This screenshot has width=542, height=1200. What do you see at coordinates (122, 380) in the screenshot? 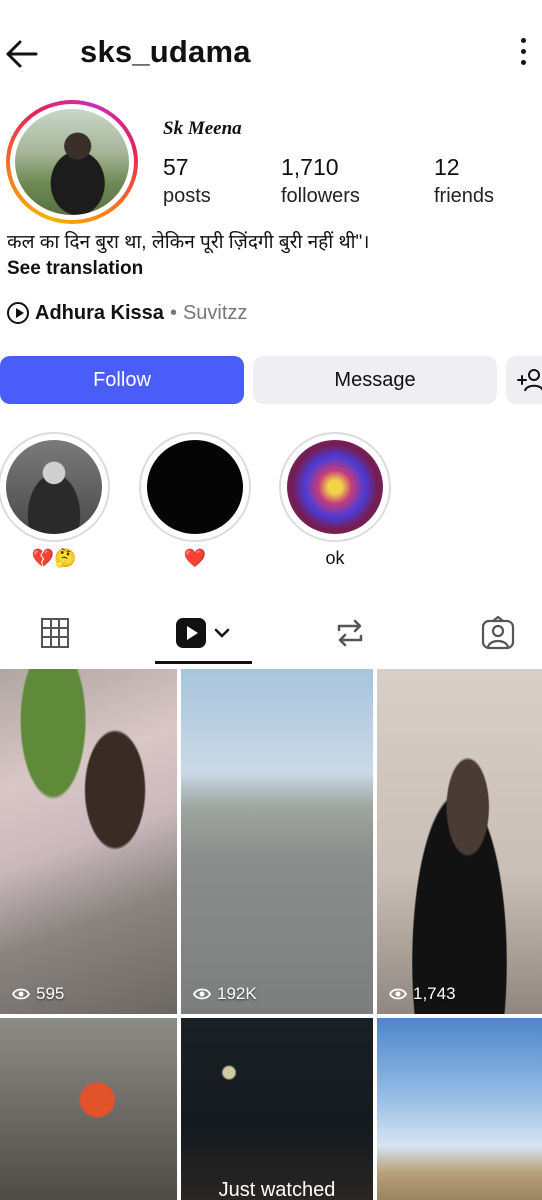
I see `follow-button: Follow` at bounding box center [122, 380].